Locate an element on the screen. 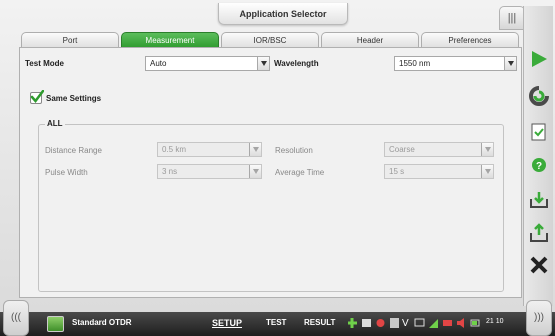 The image size is (555, 336). same-settings-checkbox is located at coordinates (37, 97).